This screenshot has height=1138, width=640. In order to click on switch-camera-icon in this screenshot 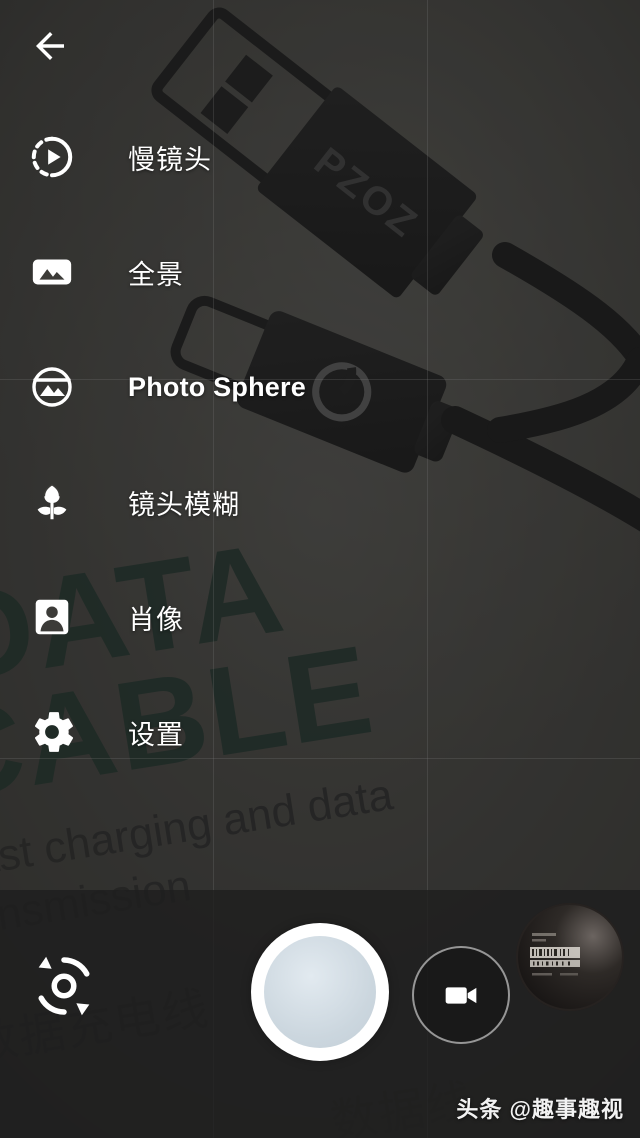, I will do `click(64, 986)`.